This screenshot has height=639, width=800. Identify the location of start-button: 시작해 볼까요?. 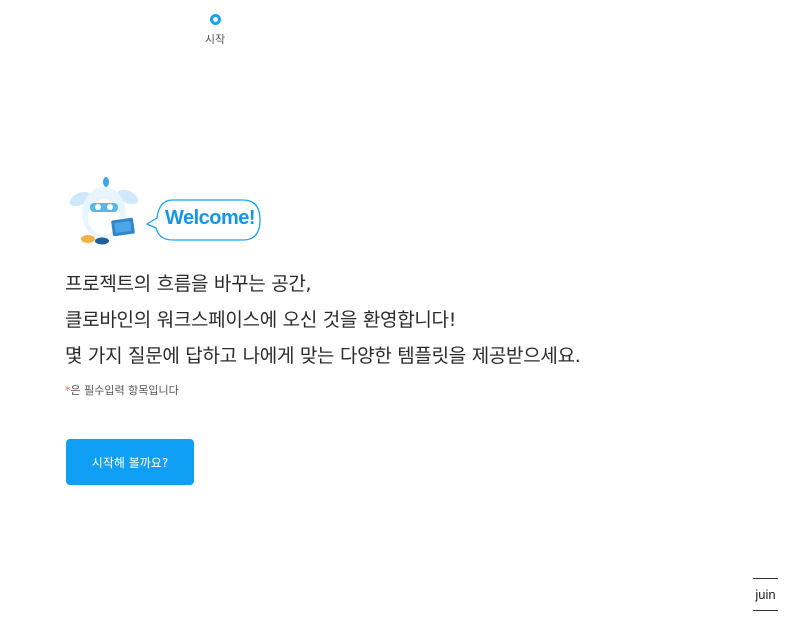
(130, 462).